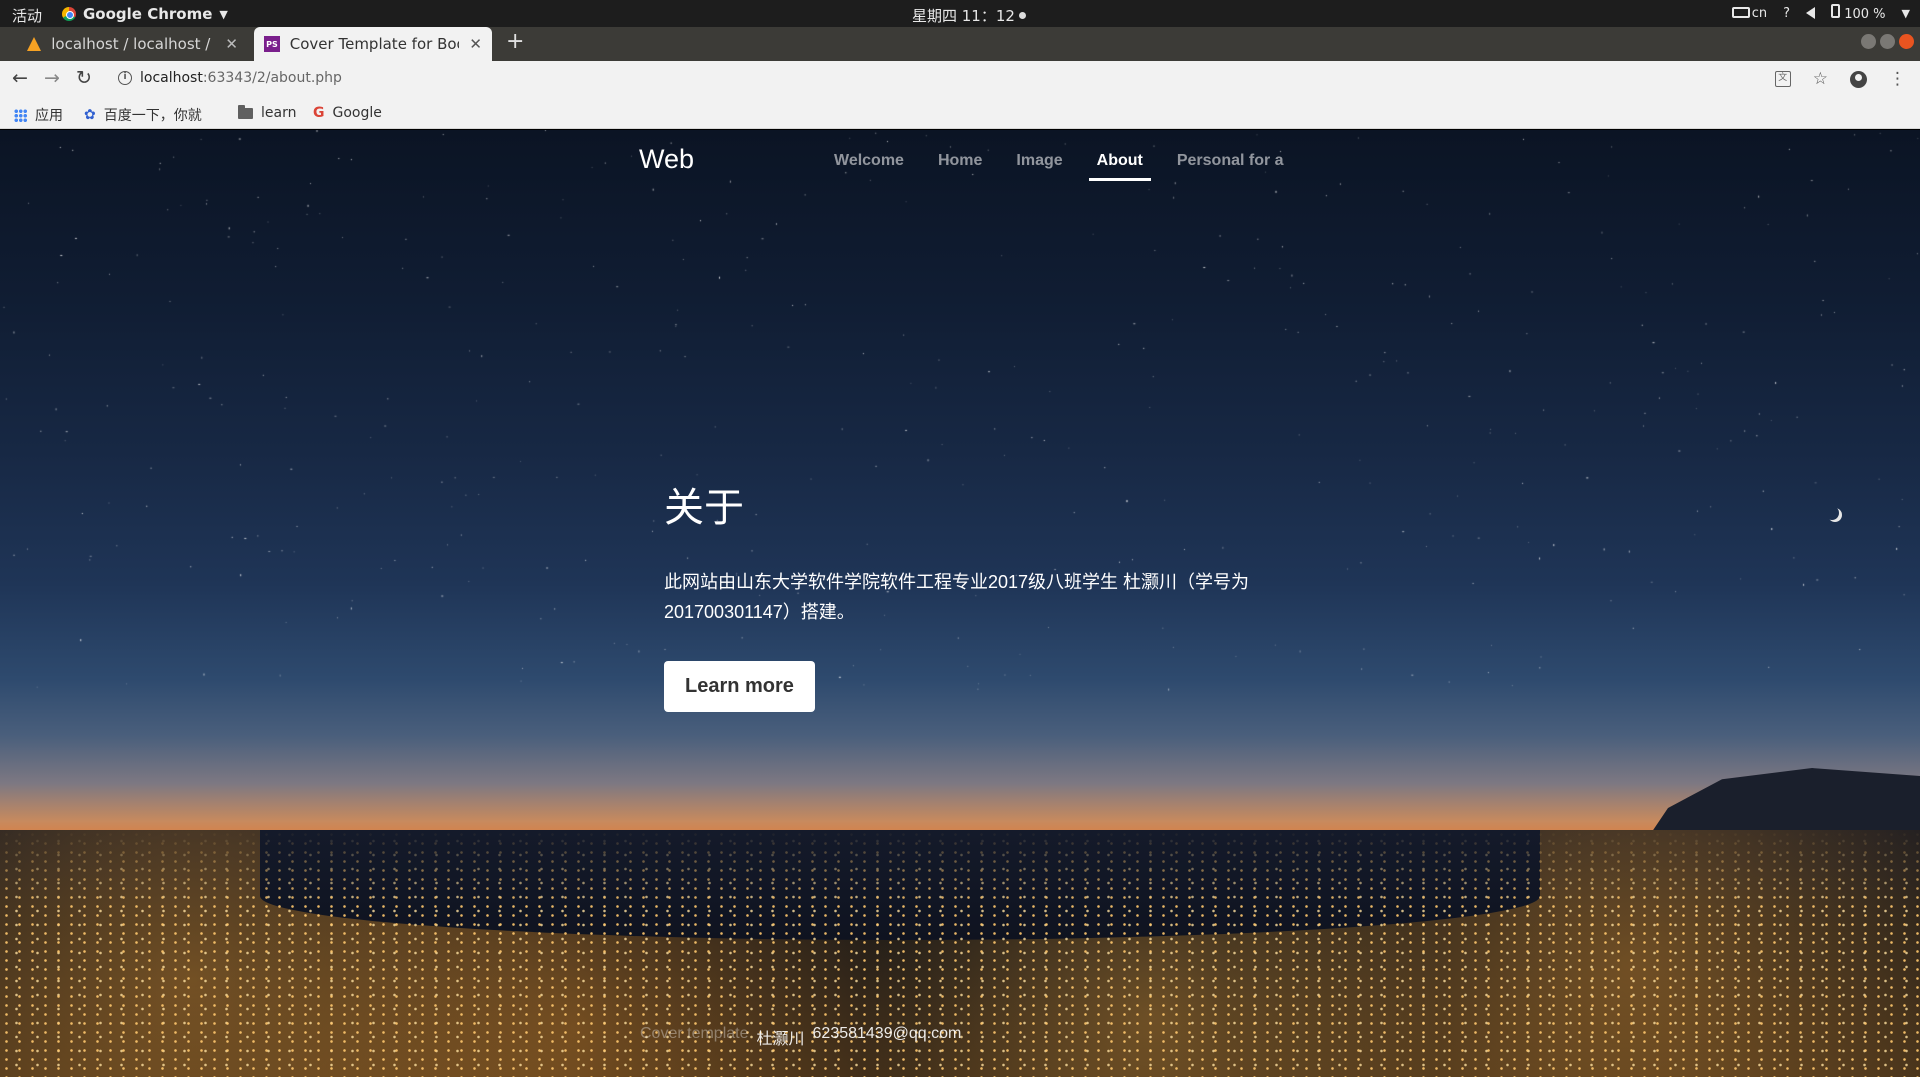 The height and width of the screenshot is (1077, 1920). I want to click on bookmark-star-icon: ☆, so click(1820, 79).